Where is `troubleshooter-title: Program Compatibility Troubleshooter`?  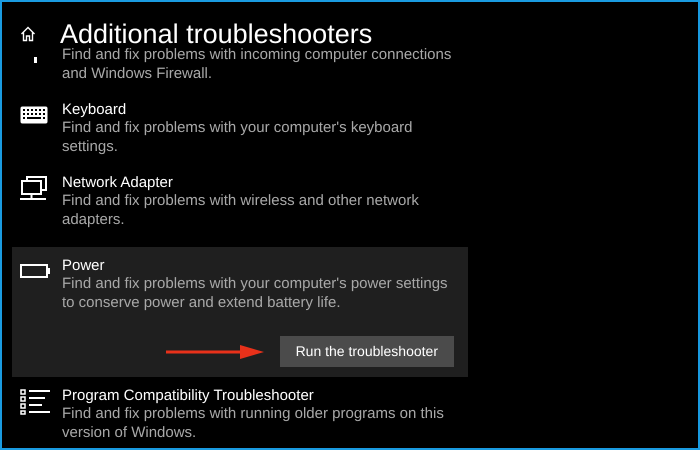
troubleshooter-title: Program Compatibility Troubleshooter is located at coordinates (258, 396).